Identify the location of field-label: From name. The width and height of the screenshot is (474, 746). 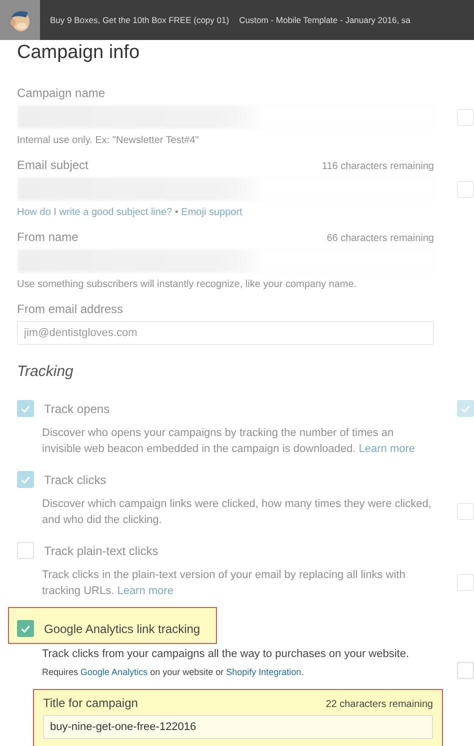
(47, 237).